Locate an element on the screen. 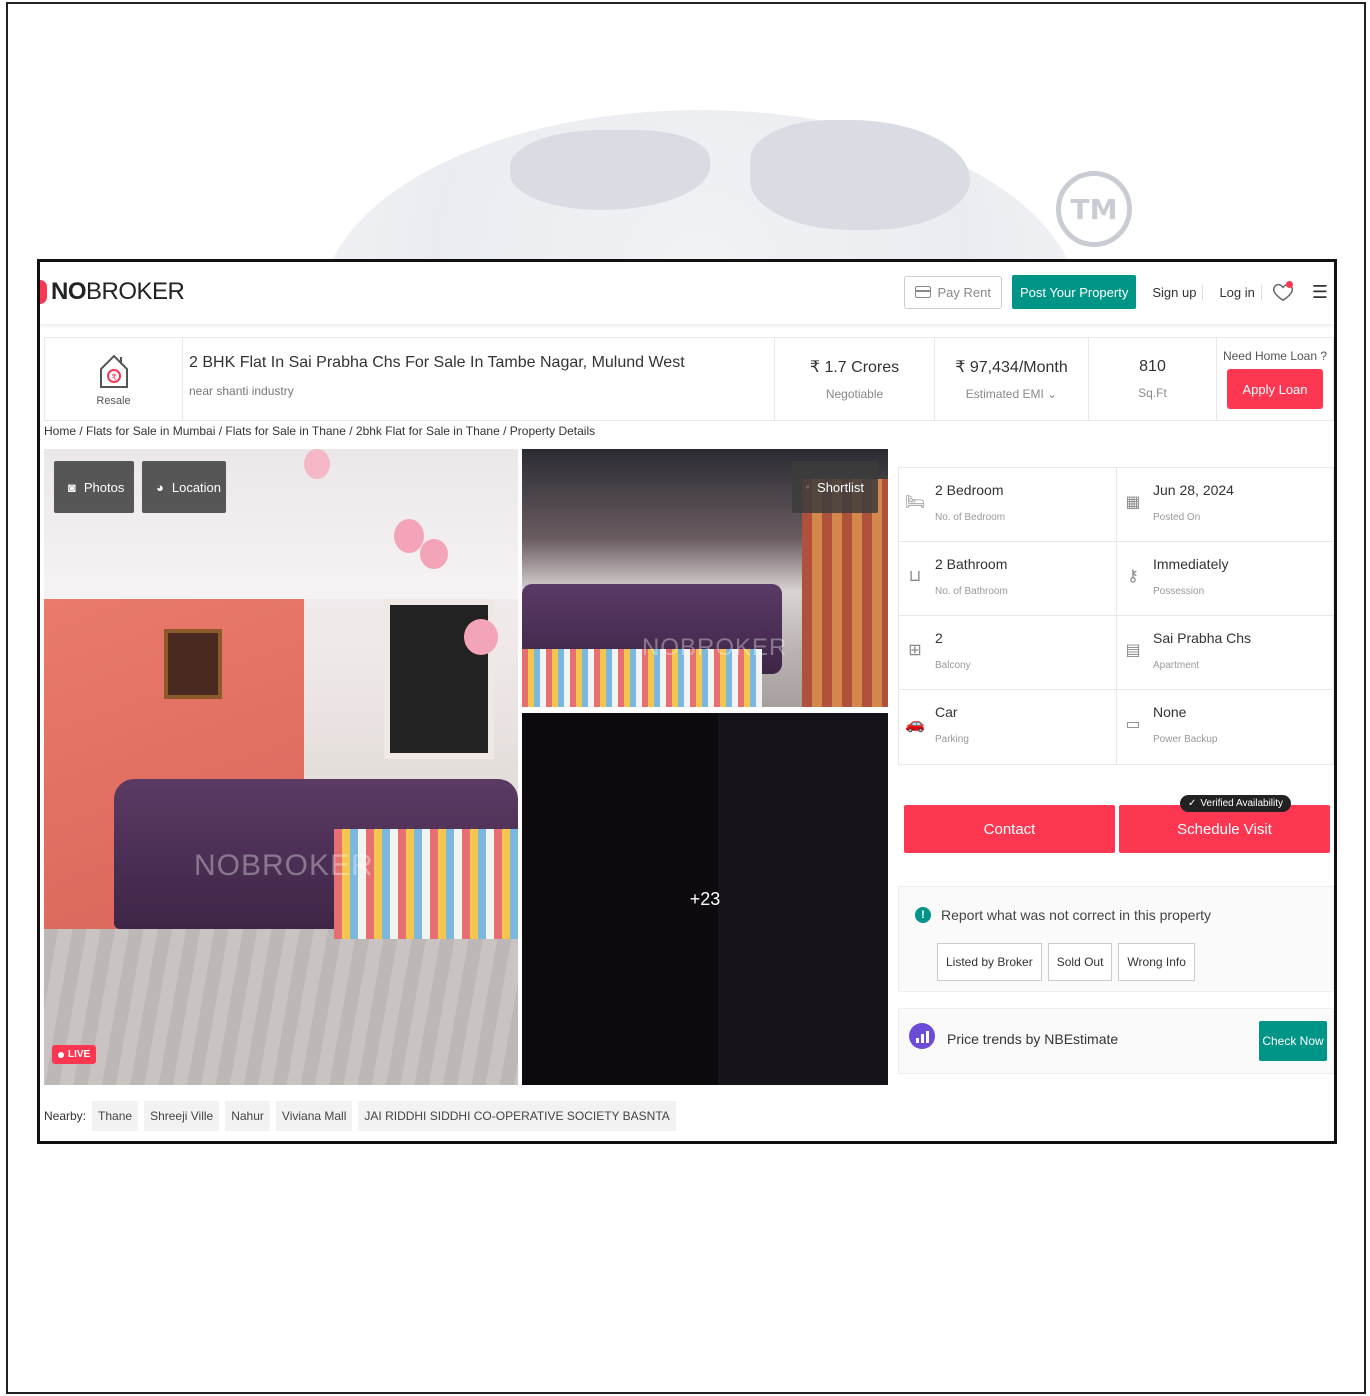 The height and width of the screenshot is (1396, 1370). report-options: Listed by Broker Sold Out Wrong Info is located at coordinates (1066, 962).